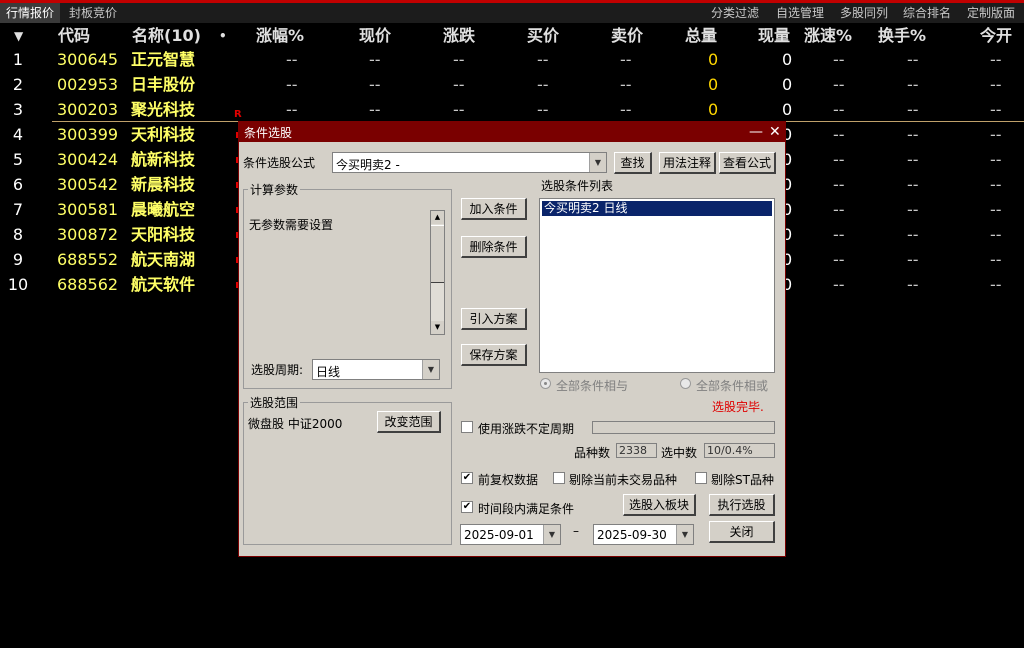 The height and width of the screenshot is (648, 1024). Describe the element at coordinates (627, 36) in the screenshot. I see `col-ask: 卖价` at that location.